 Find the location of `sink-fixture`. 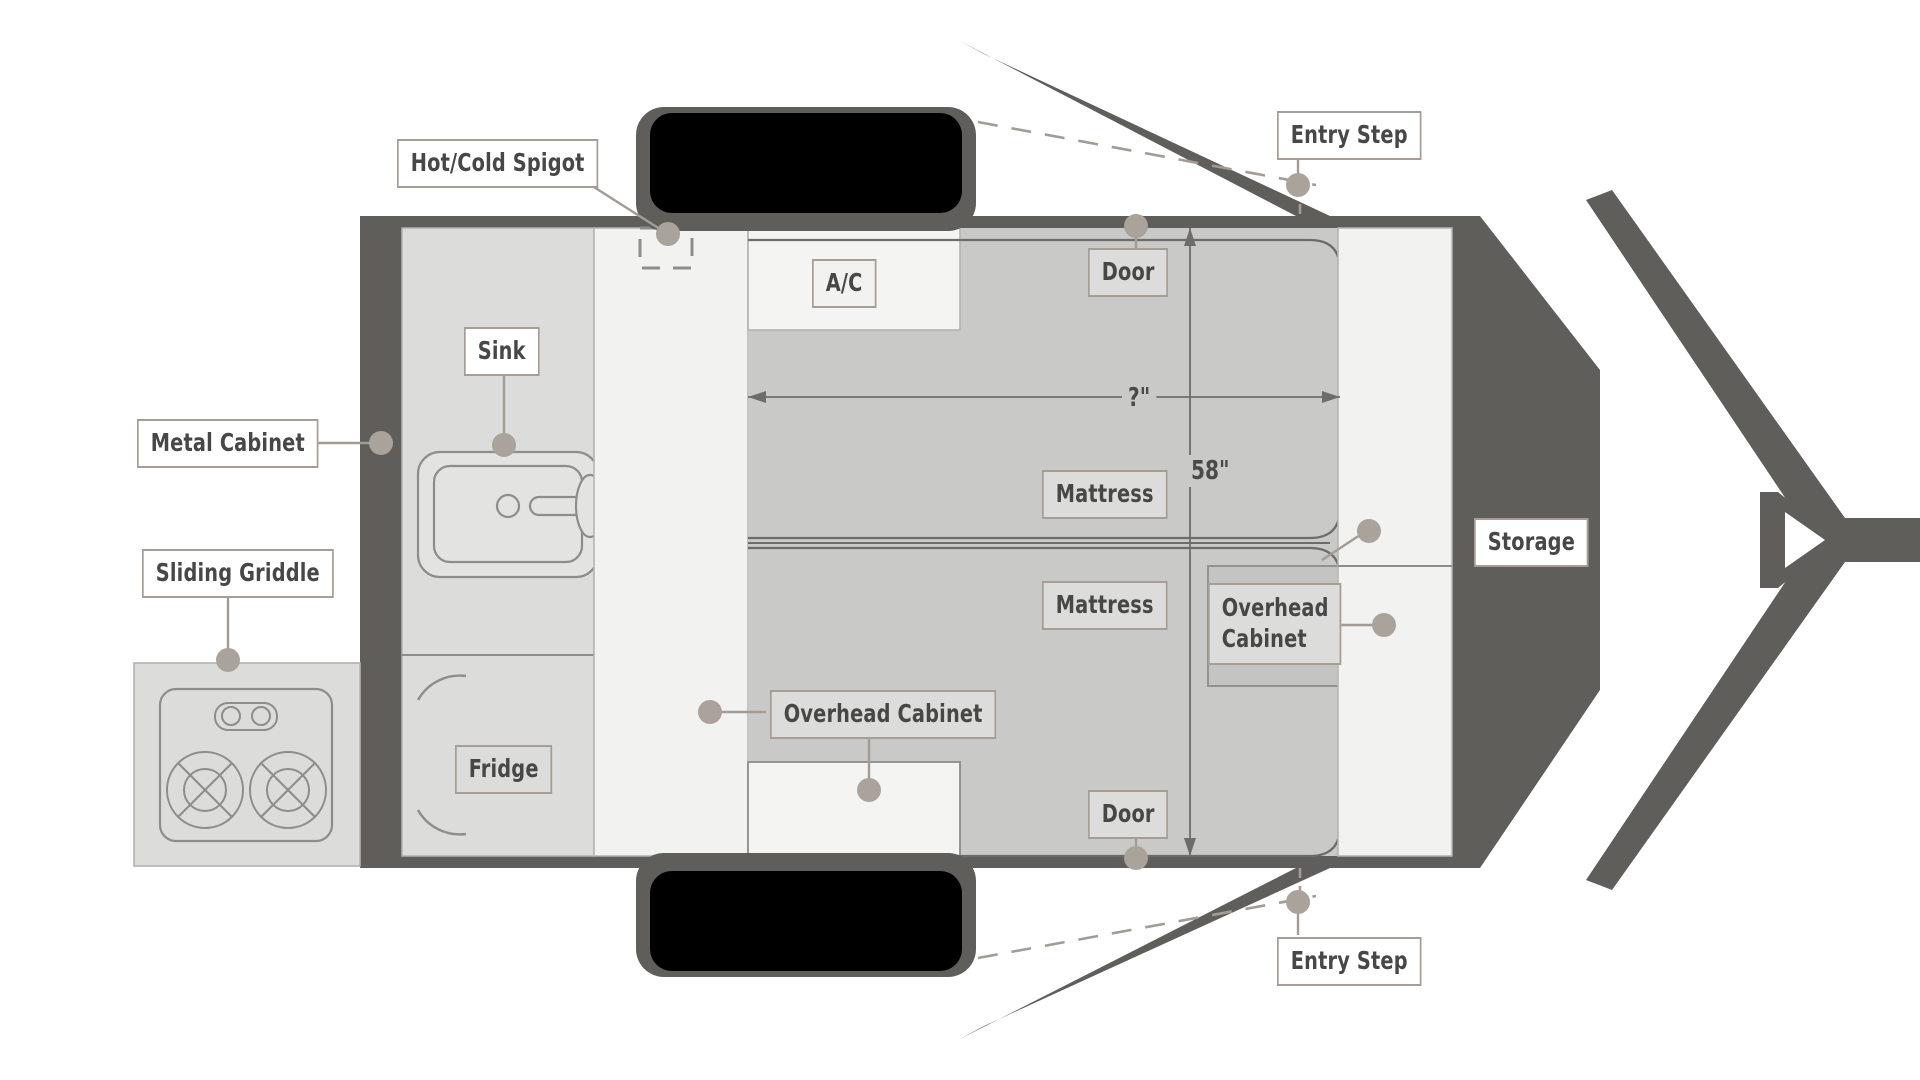

sink-fixture is located at coordinates (511, 514).